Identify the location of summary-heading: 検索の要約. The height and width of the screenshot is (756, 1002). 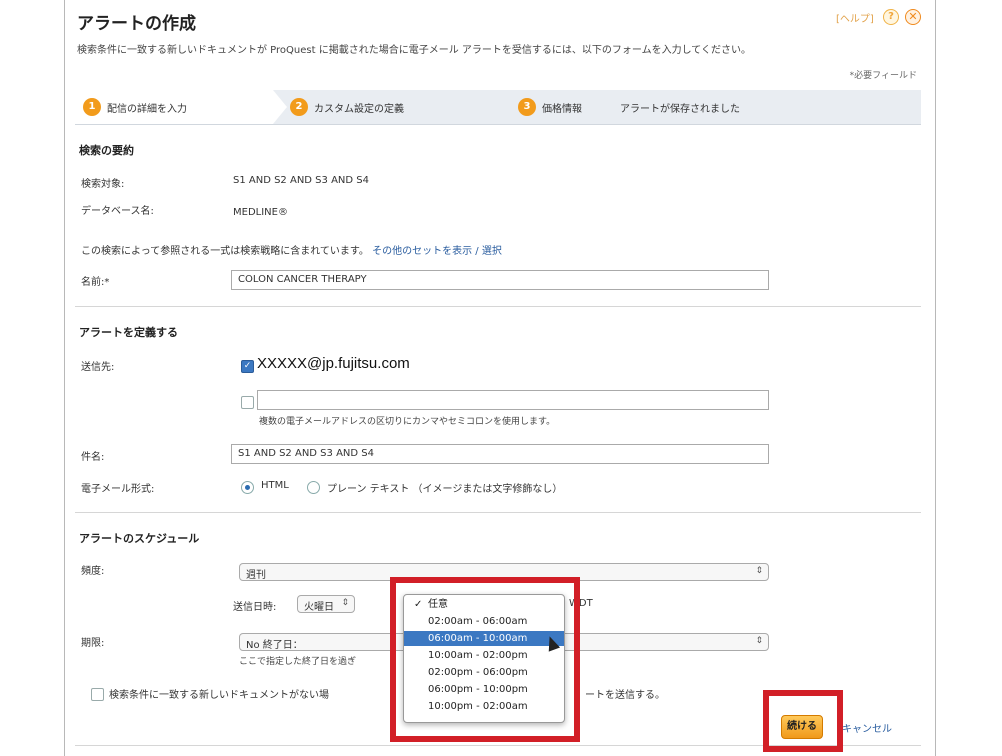
(106, 150).